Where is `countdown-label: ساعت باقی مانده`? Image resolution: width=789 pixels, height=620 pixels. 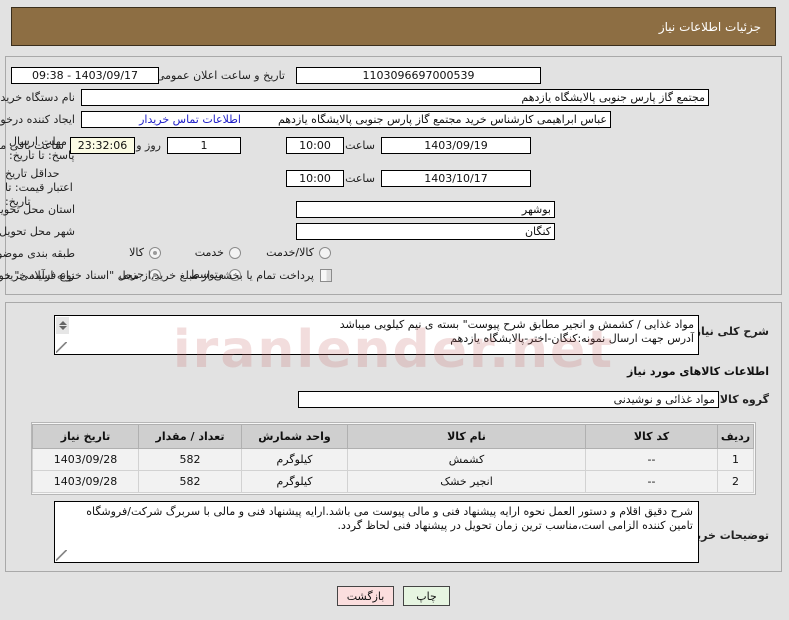
countdown-label: ساعت باقی مانده is located at coordinates (32, 145).